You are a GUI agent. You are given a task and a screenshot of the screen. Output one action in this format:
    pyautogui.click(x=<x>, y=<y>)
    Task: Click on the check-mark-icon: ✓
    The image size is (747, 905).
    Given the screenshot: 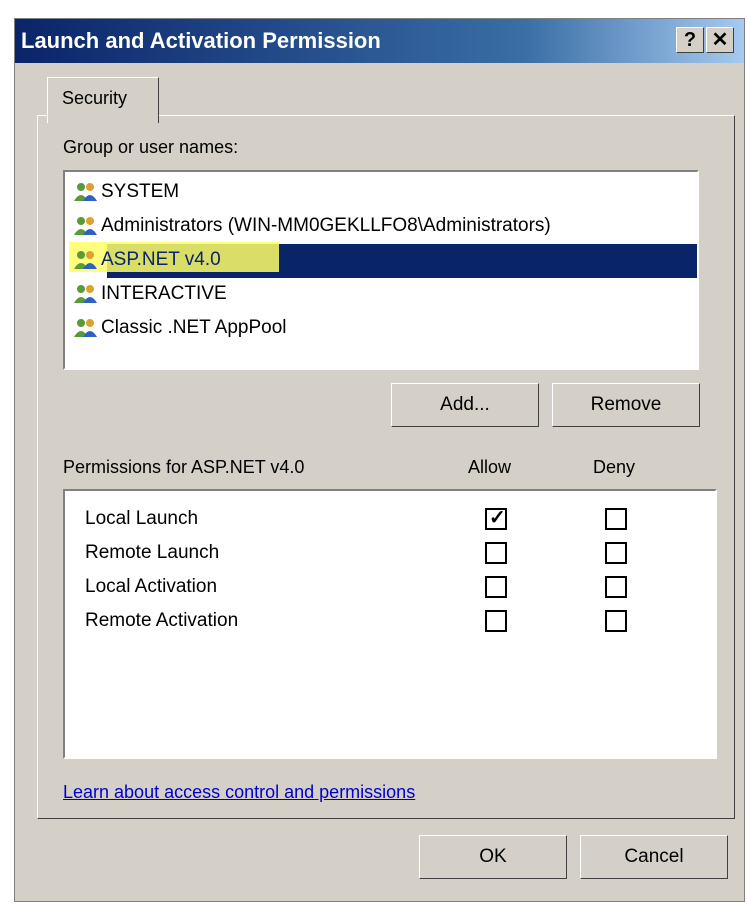 What is the action you would take?
    pyautogui.click(x=497, y=518)
    